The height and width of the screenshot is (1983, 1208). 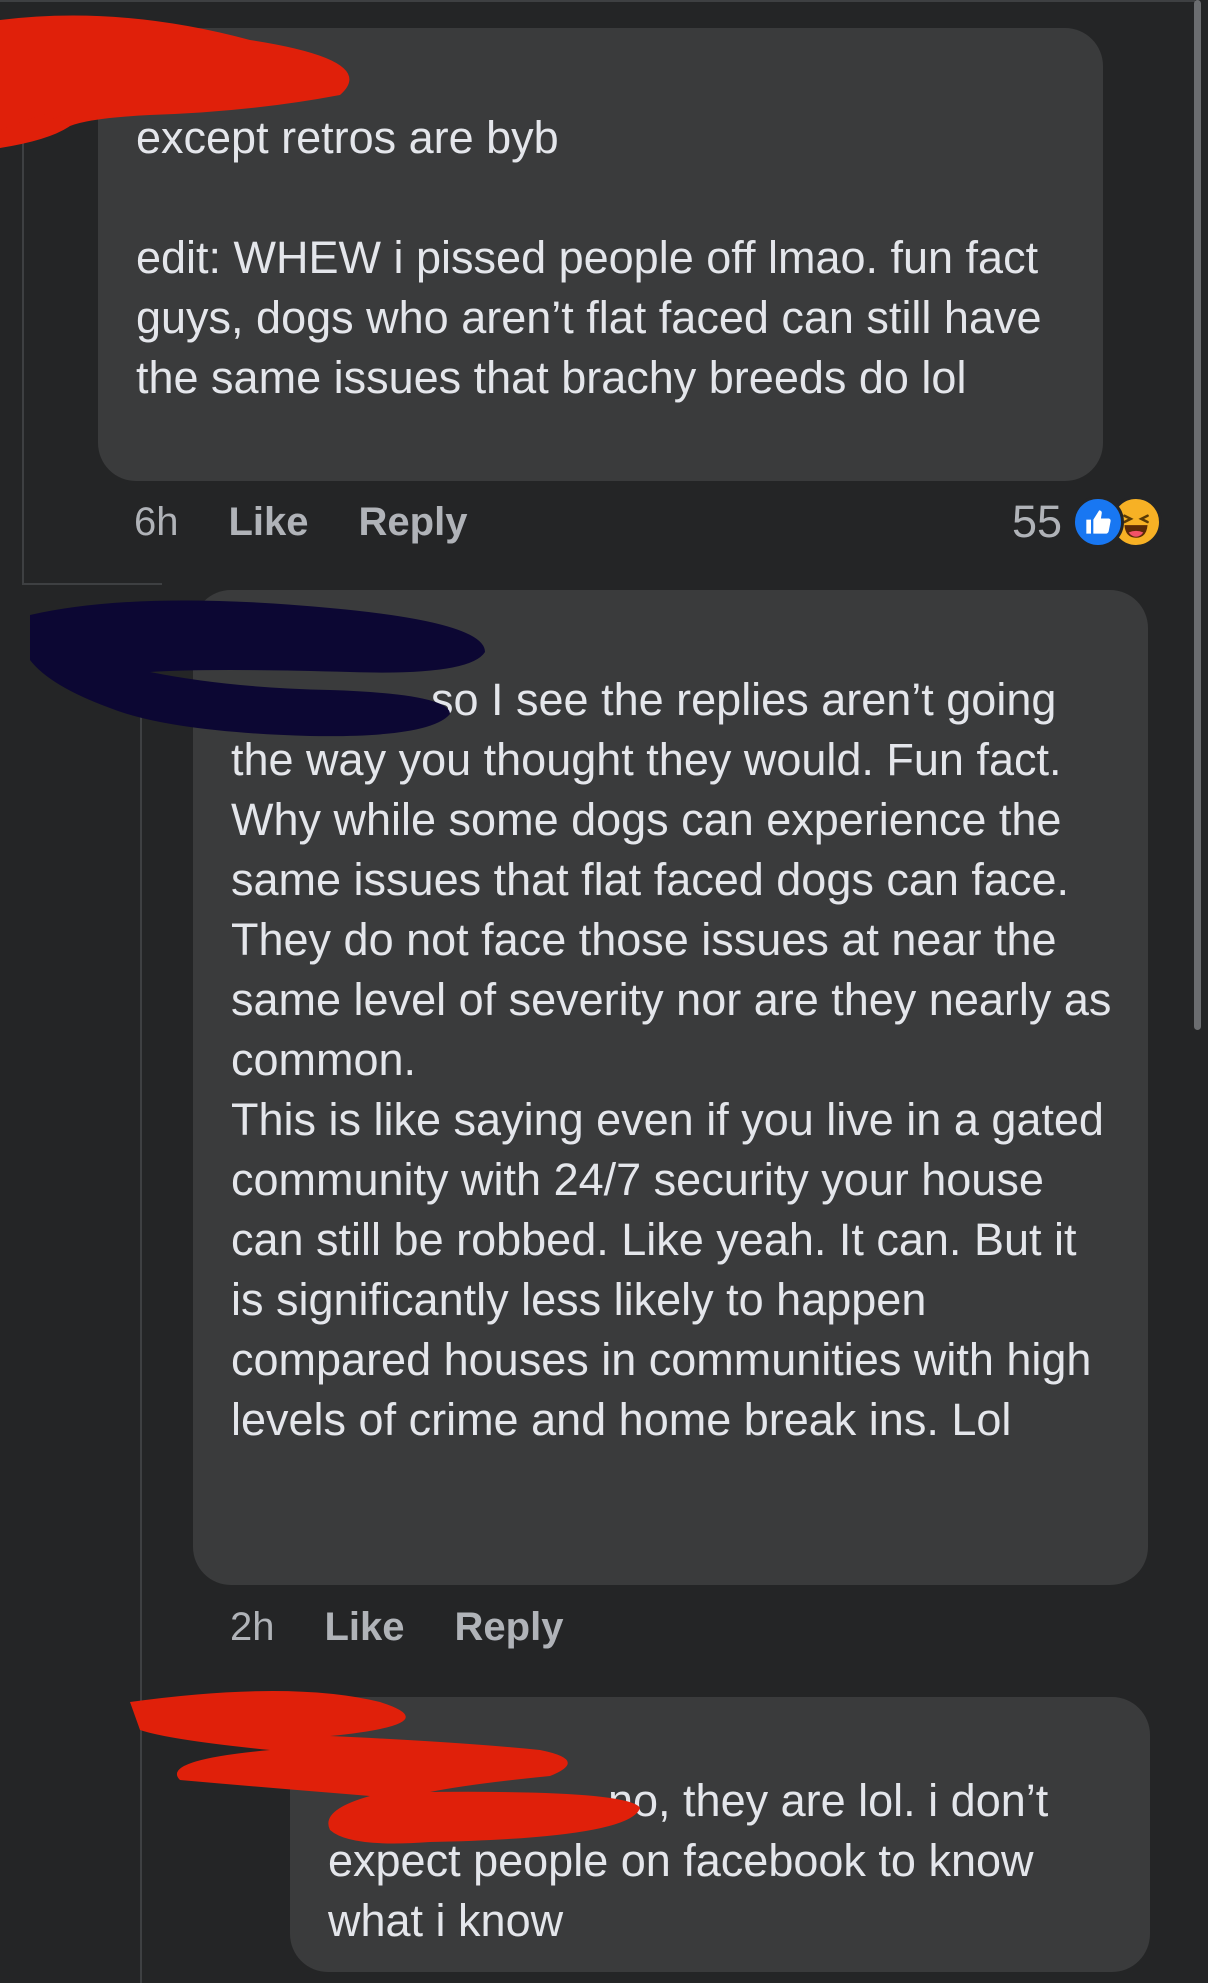 What do you see at coordinates (1098, 522) in the screenshot?
I see `like-icon` at bounding box center [1098, 522].